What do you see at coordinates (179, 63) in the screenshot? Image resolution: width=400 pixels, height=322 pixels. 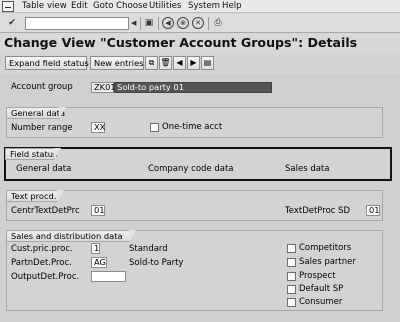 I see `previous-entry-icon: ◀` at bounding box center [179, 63].